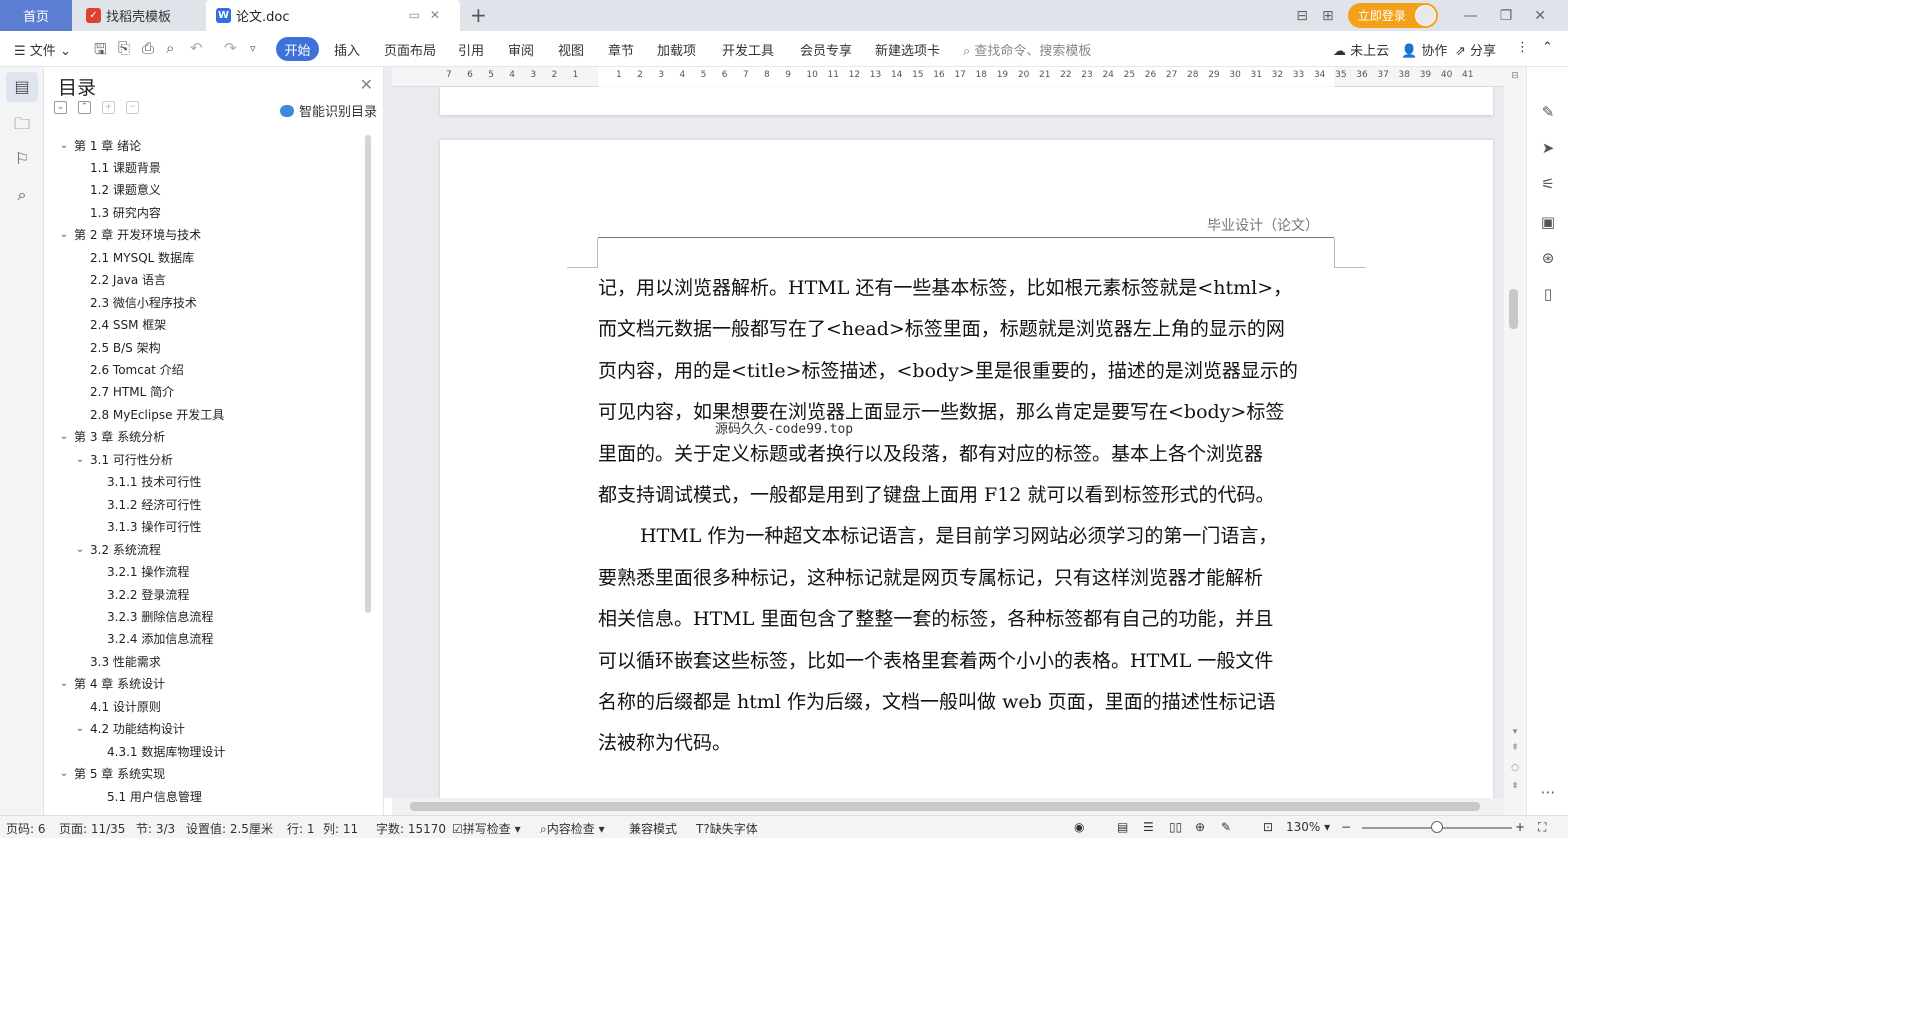 The height and width of the screenshot is (1026, 1920). I want to click on spell-check-button: ☑拼写检查 ▾, so click(486, 828).